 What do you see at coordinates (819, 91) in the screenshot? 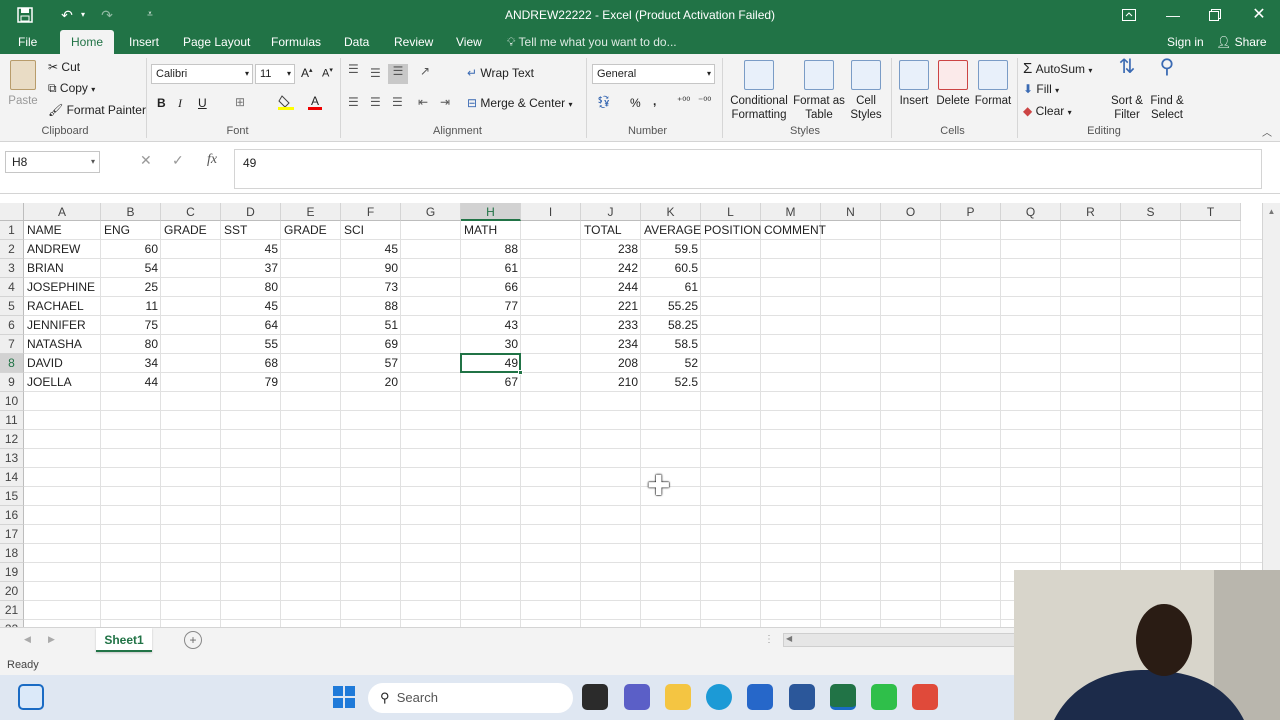
I see `format-as-table-button: Format as Table` at bounding box center [819, 91].